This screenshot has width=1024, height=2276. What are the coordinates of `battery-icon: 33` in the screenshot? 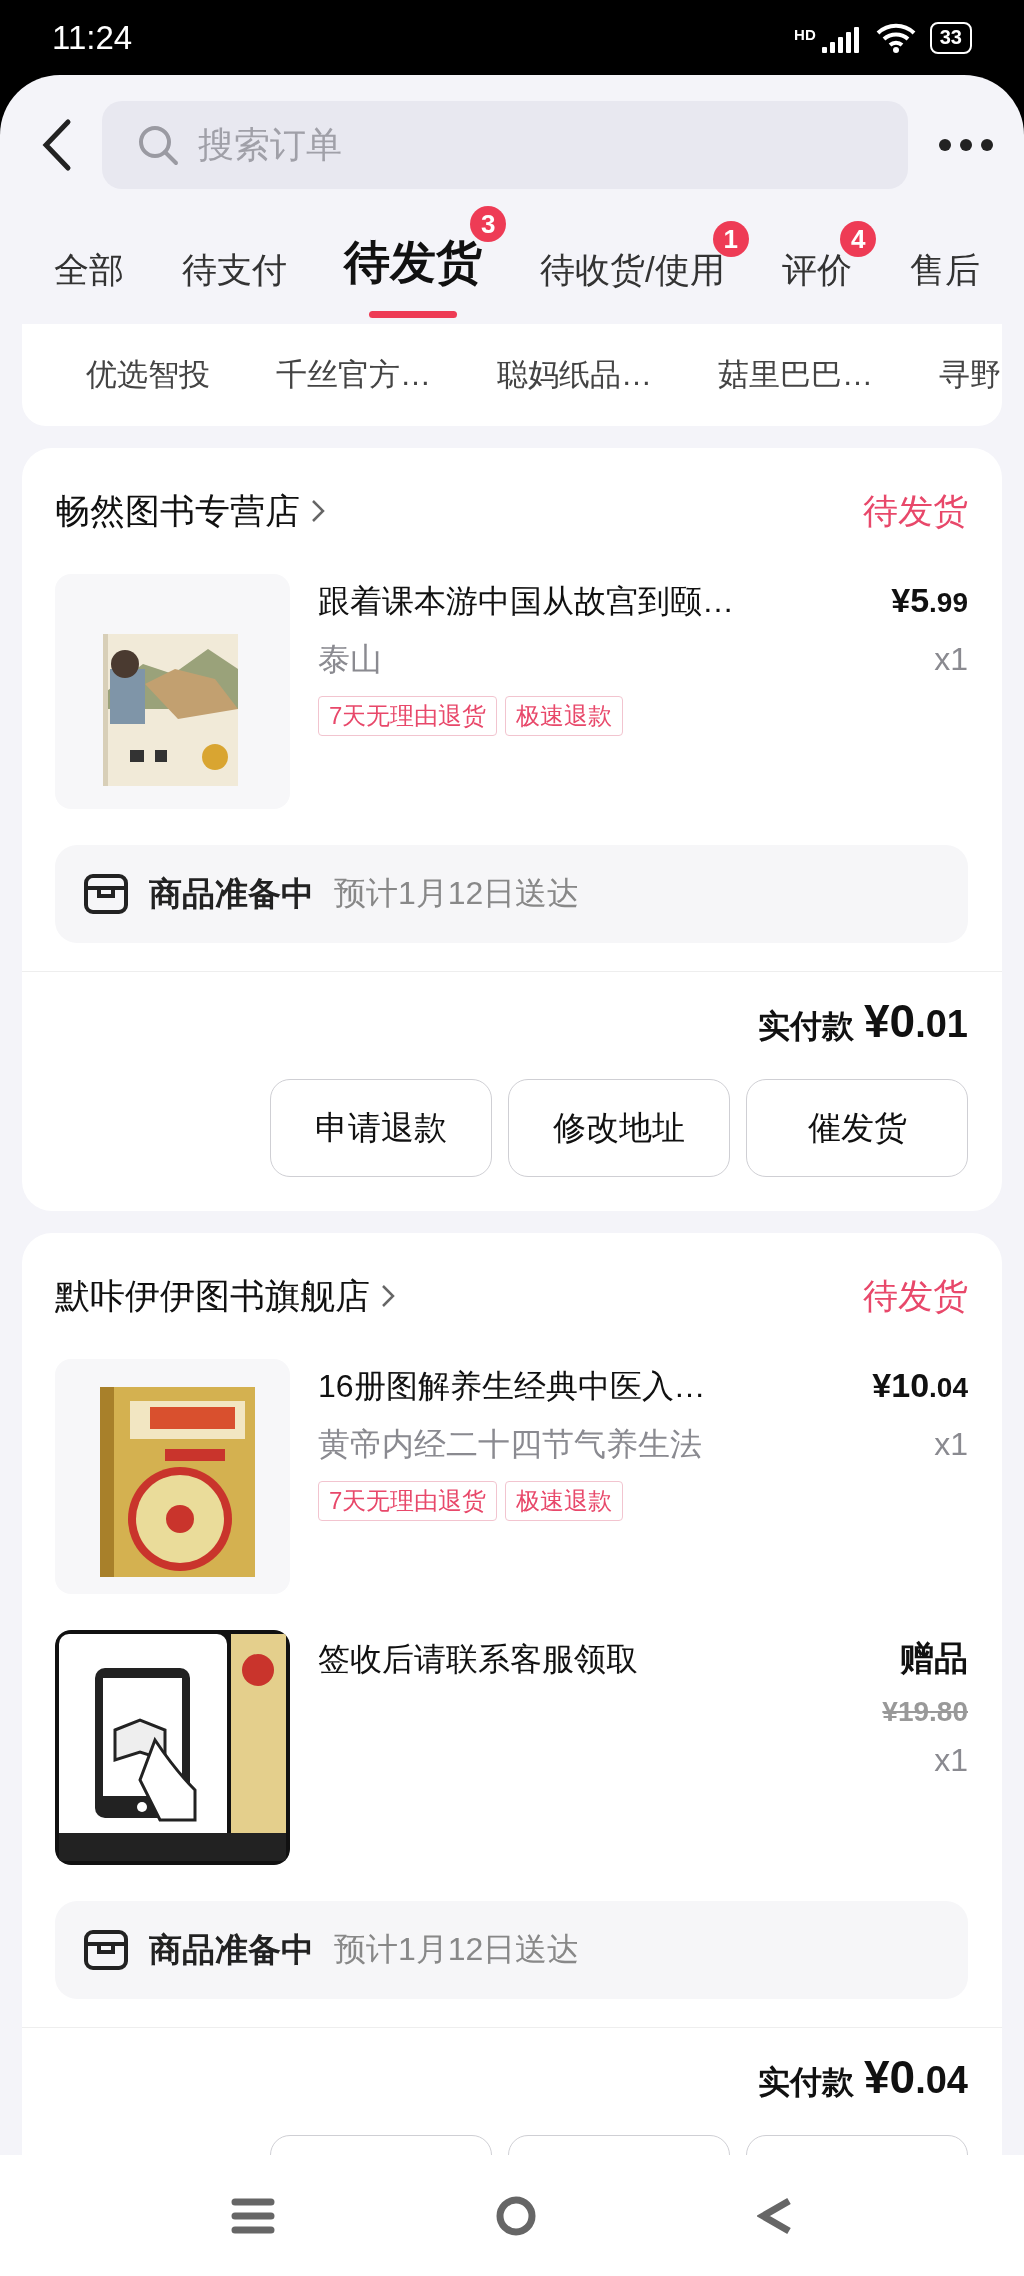 It's located at (950, 37).